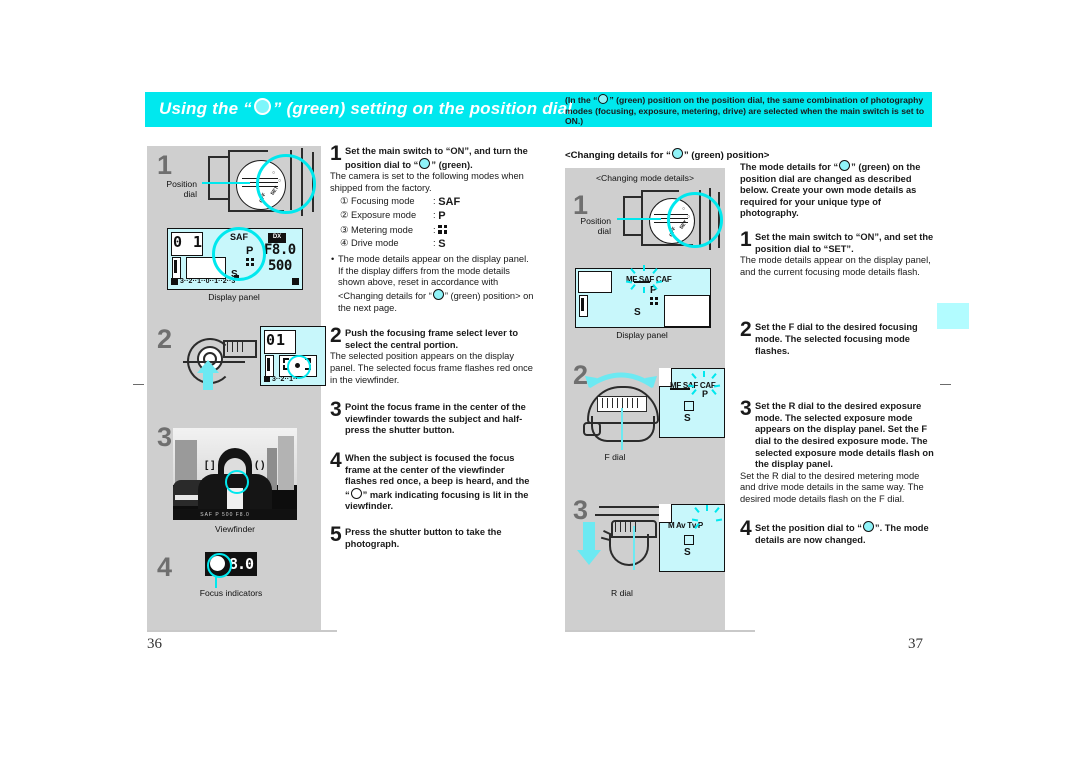 Image resolution: width=1080 pixels, height=763 pixels. Describe the element at coordinates (280, 250) in the screenshot. I see `aperture-value: F8.0` at that location.